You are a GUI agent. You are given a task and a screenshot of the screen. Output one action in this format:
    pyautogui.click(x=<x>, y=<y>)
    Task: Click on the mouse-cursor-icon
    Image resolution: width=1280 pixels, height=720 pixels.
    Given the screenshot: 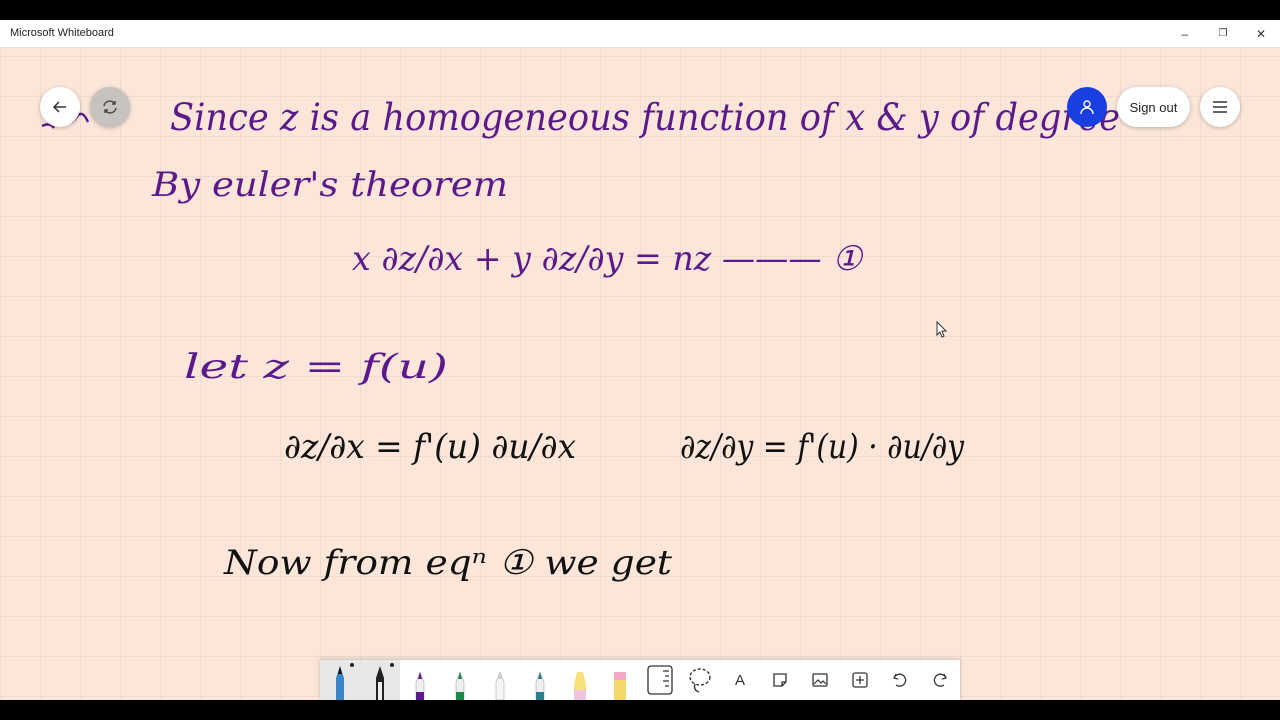 What is the action you would take?
    pyautogui.click(x=942, y=329)
    